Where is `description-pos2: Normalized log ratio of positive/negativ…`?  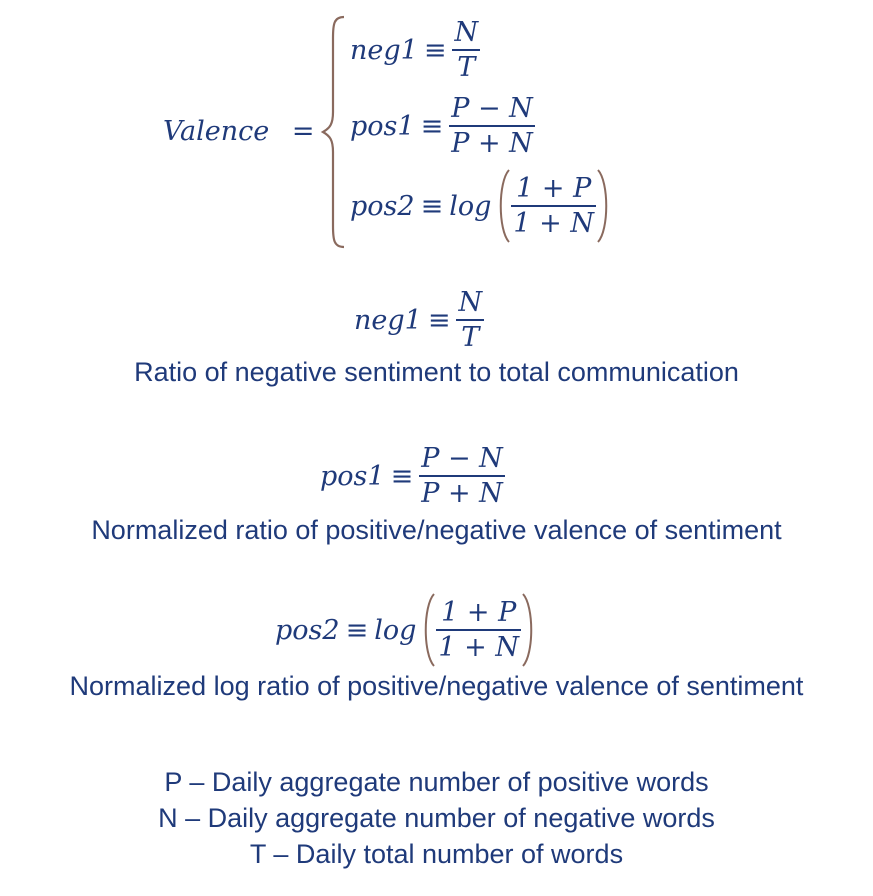
description-pos2: Normalized log ratio of positive/negativ… is located at coordinates (436, 686).